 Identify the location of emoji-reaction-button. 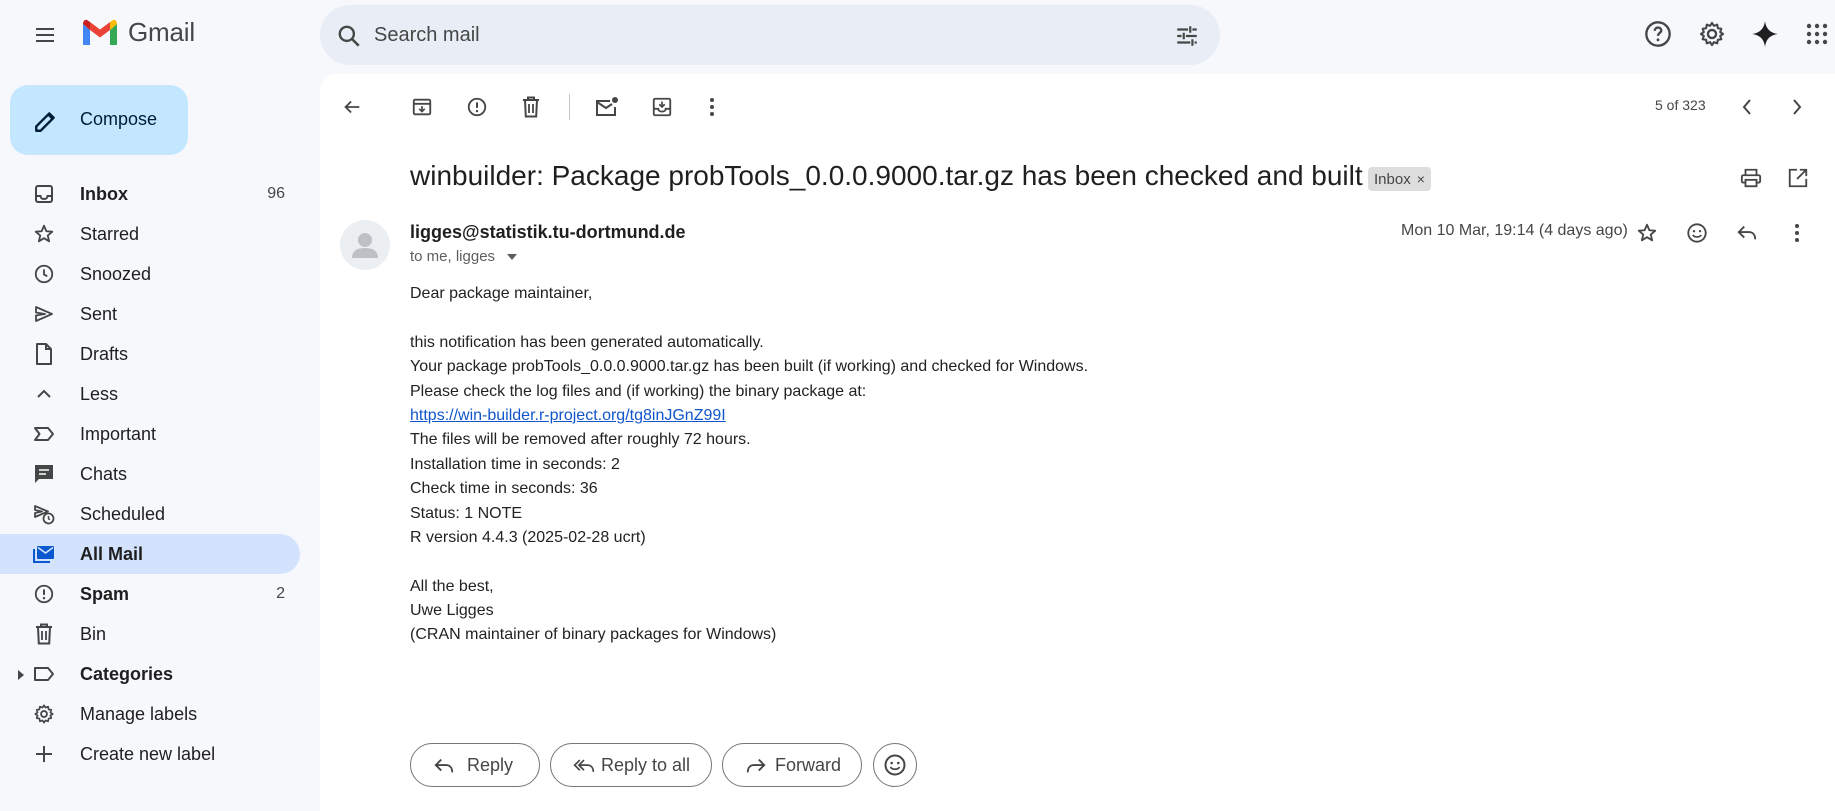
(895, 765).